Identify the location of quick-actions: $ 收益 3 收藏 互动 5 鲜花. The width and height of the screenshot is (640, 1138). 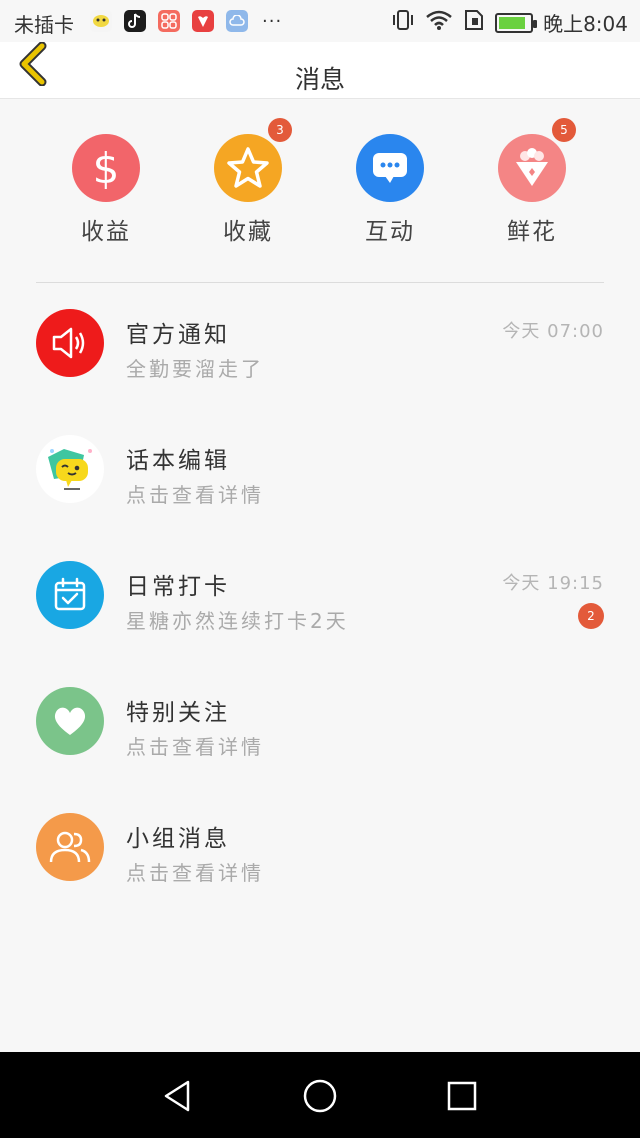
(320, 178).